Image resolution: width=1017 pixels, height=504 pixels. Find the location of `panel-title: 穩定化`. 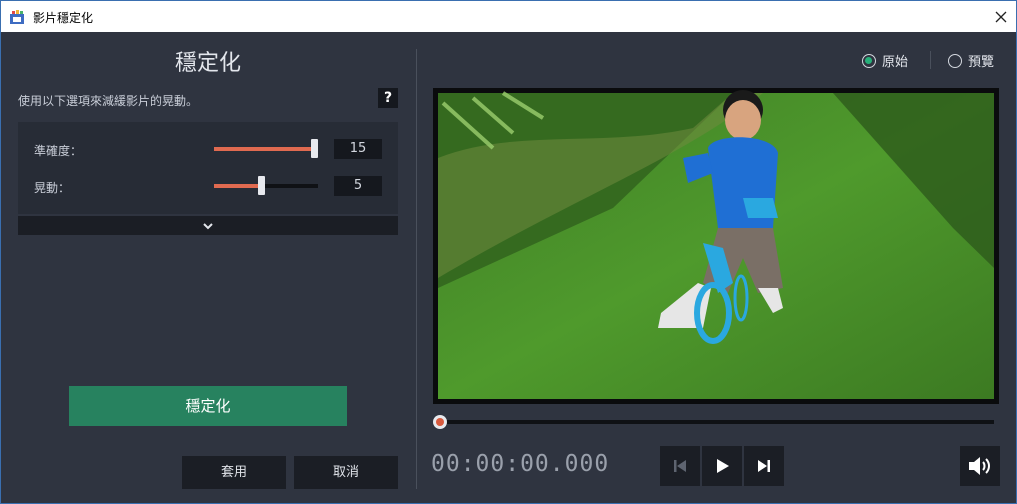

panel-title: 穩定化 is located at coordinates (207, 63).